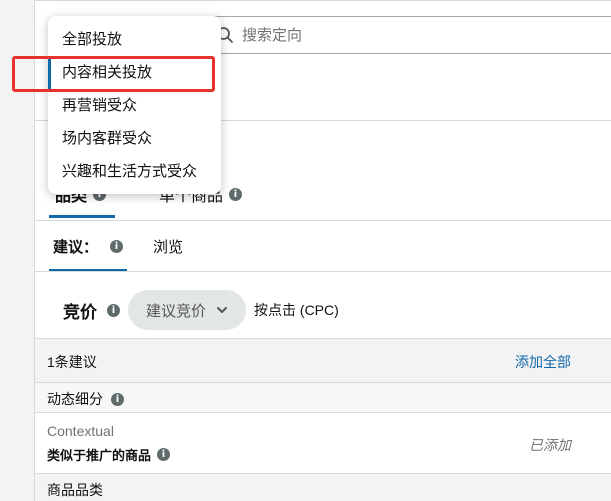 This screenshot has height=501, width=611. Describe the element at coordinates (75, 490) in the screenshot. I see `product-category-title: 商品品类` at that location.